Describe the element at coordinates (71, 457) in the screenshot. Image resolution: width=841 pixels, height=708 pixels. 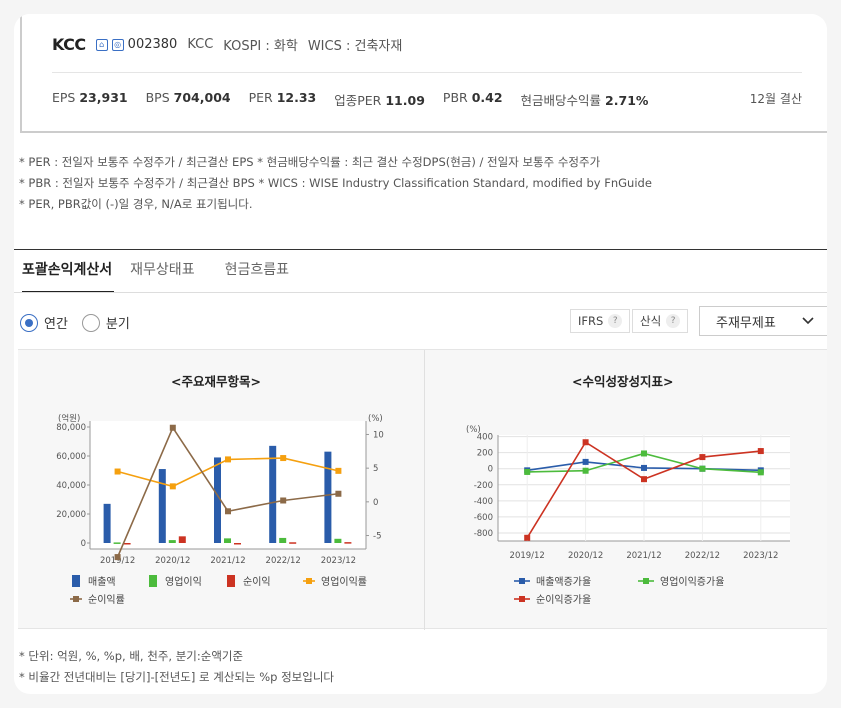
I see `y-tick-label: 60,000` at that location.